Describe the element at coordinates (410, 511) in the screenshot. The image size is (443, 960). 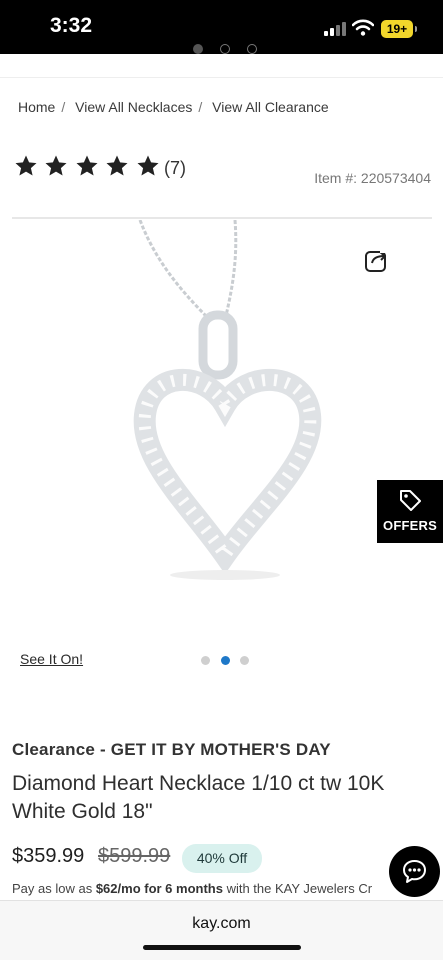
I see `offers-button: OFFERS` at that location.